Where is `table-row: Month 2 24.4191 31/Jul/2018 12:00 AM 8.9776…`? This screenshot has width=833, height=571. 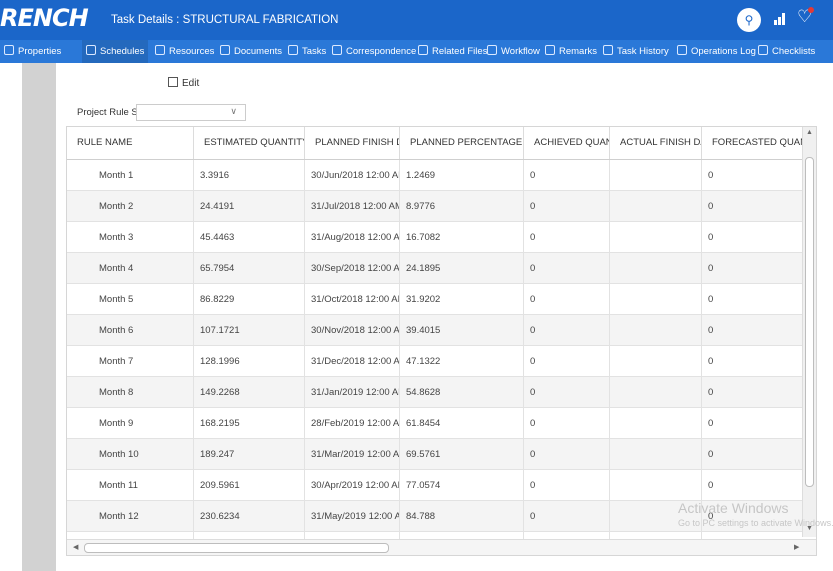 table-row: Month 2 24.4191 31/Jul/2018 12:00 AM 8.9776… is located at coordinates (434, 206).